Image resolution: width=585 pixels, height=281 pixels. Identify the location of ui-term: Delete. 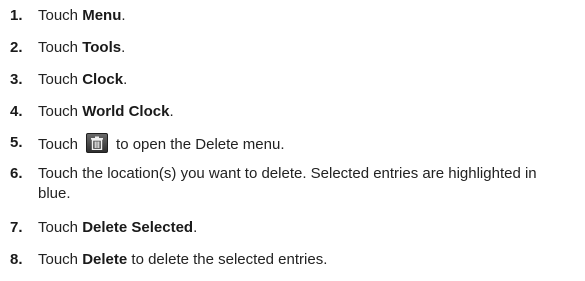
(105, 259).